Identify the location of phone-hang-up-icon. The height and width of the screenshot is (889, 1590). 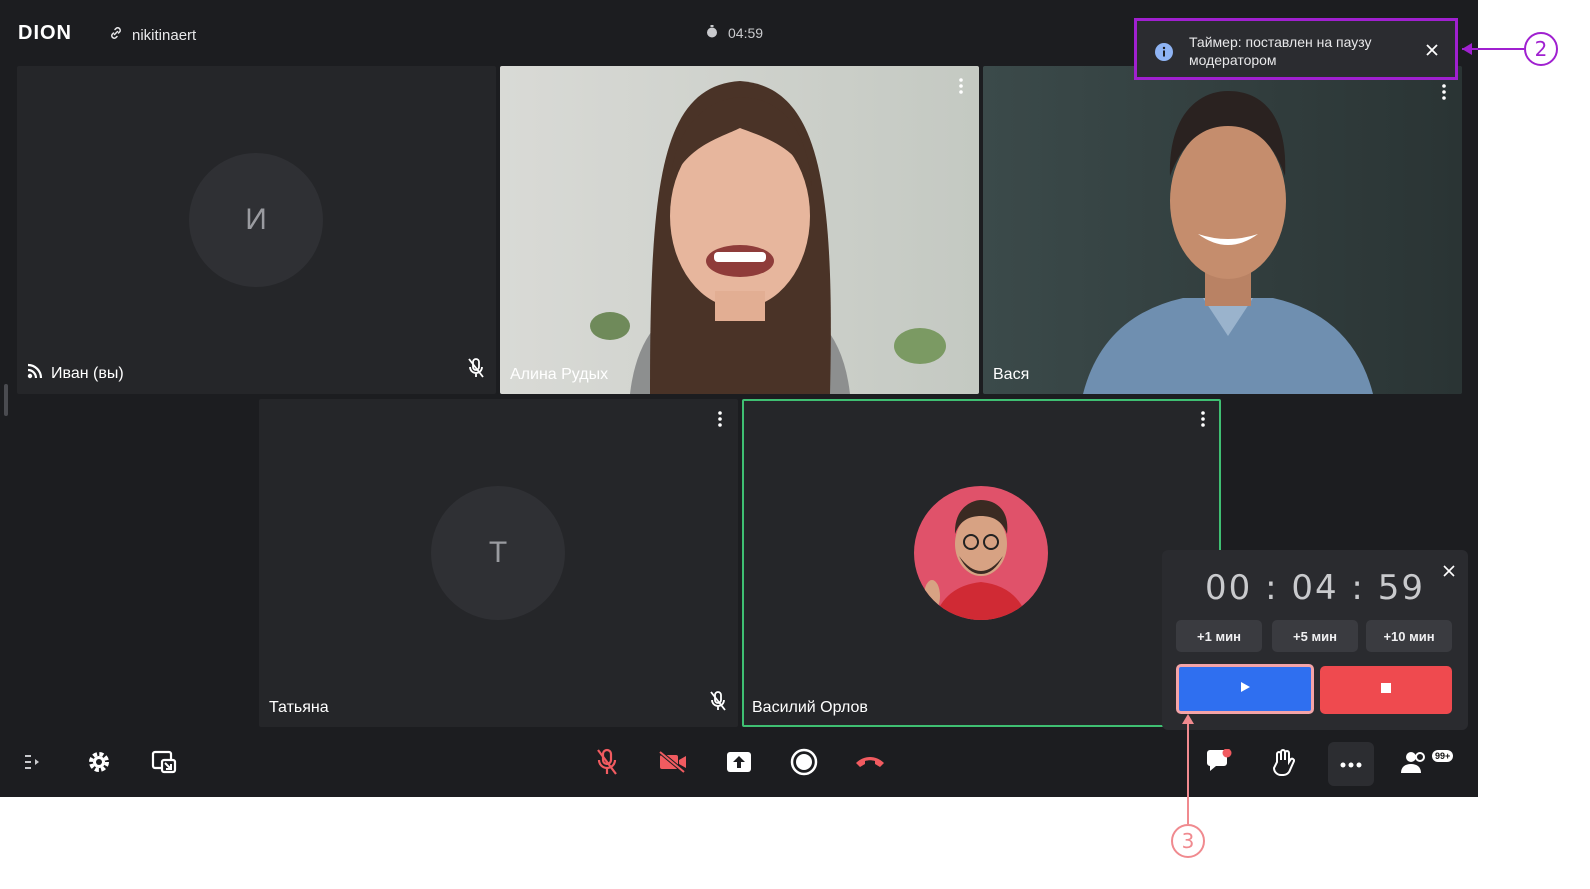
(870, 764).